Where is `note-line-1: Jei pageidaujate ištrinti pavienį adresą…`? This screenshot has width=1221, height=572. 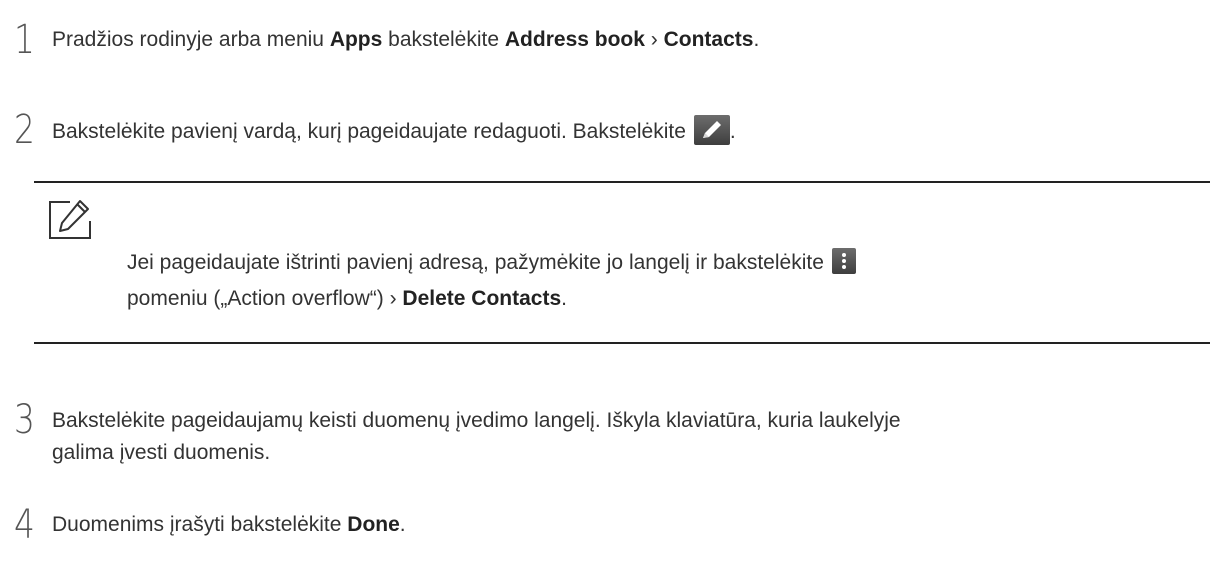 note-line-1: Jei pageidaujate ištrinti pavienį adresą… is located at coordinates (491, 263).